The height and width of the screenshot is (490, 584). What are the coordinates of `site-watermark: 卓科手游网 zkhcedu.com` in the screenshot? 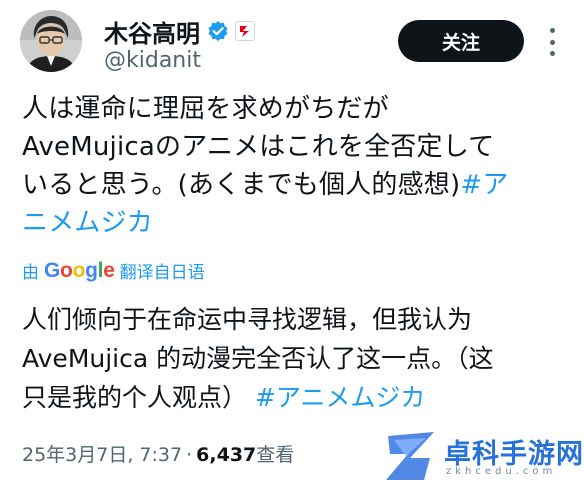 It's located at (483, 456).